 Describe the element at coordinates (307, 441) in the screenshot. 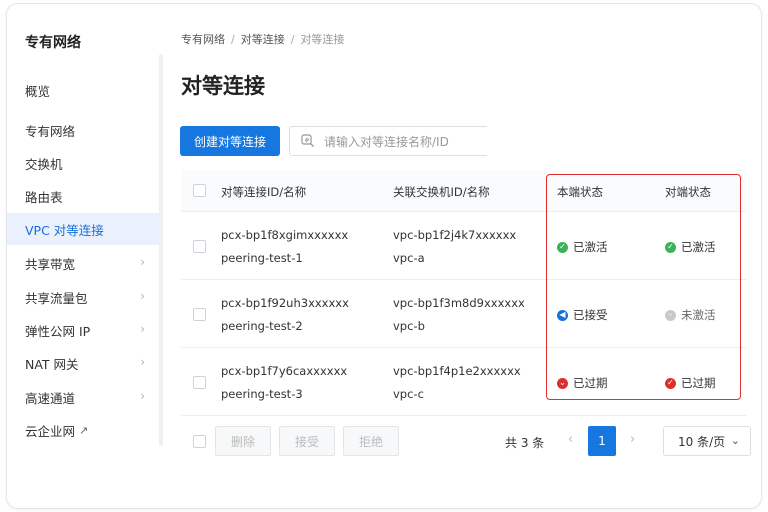

I see `accept-button: 接受` at that location.